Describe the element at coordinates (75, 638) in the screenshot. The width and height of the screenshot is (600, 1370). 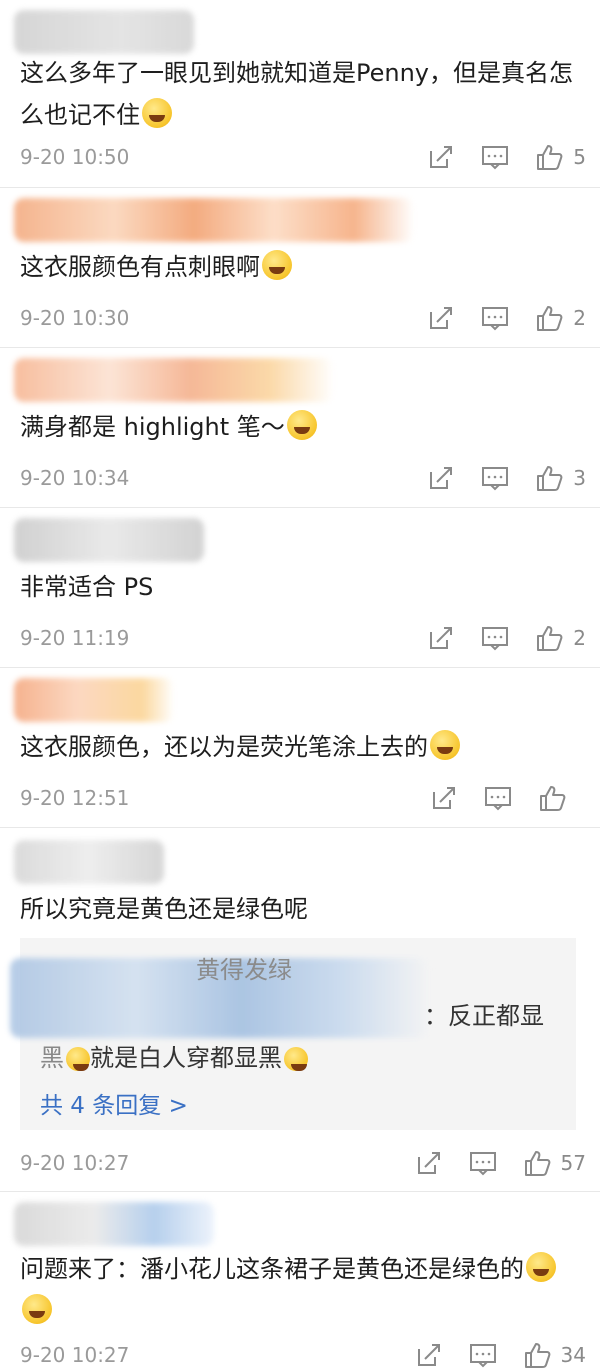
I see `comment-time: 9-20 11:19` at that location.